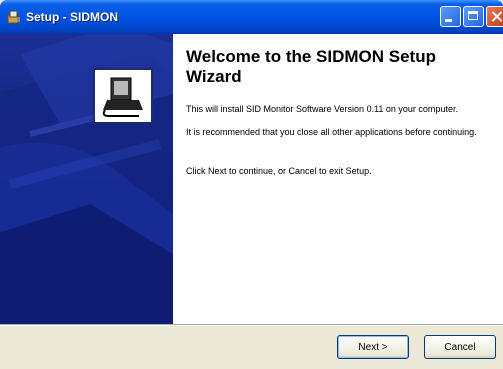 Image resolution: width=503 pixels, height=369 pixels. Describe the element at coordinates (251, 325) in the screenshot. I see `divider` at that location.